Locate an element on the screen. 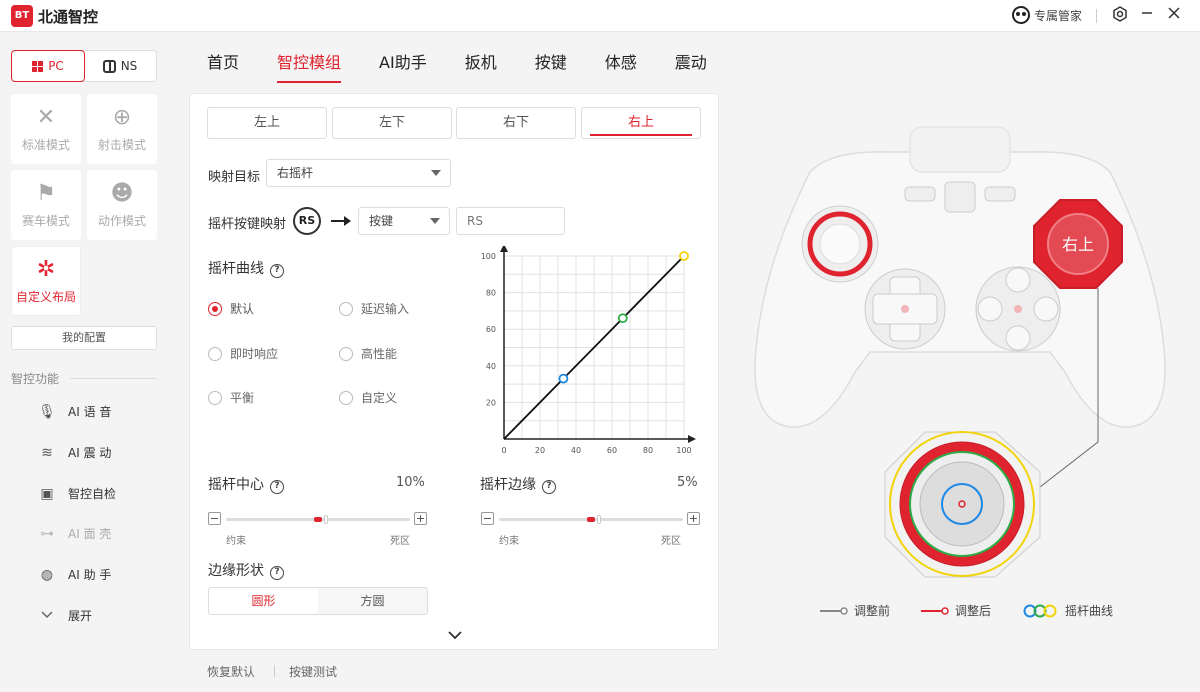  key-type-value: 按键 is located at coordinates (381, 221).